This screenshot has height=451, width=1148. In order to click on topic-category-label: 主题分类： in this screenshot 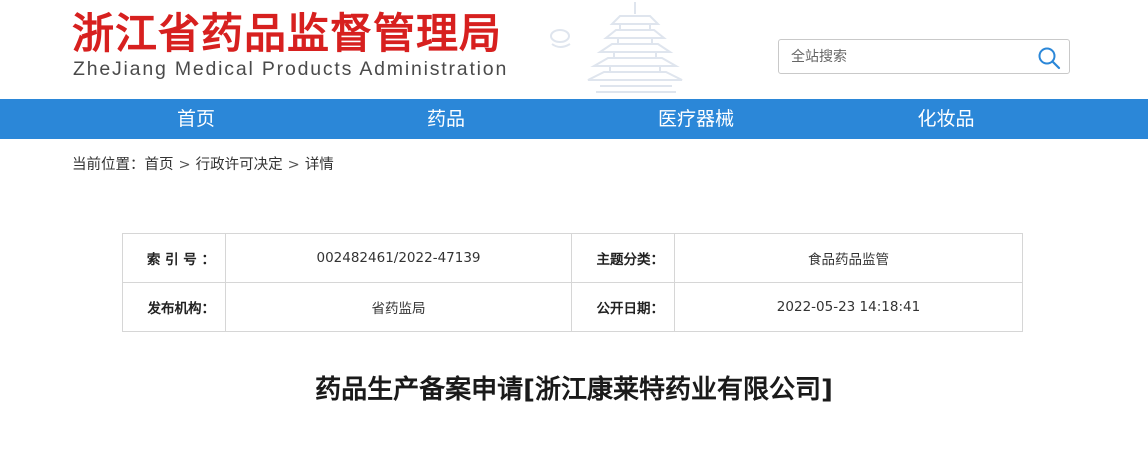, I will do `click(623, 258)`.